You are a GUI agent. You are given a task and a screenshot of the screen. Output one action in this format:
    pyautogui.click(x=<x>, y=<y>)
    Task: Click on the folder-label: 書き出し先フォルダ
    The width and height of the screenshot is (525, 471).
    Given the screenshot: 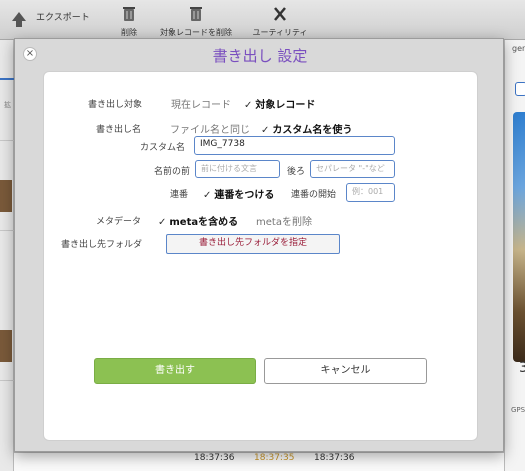 What is the action you would take?
    pyautogui.click(x=102, y=245)
    